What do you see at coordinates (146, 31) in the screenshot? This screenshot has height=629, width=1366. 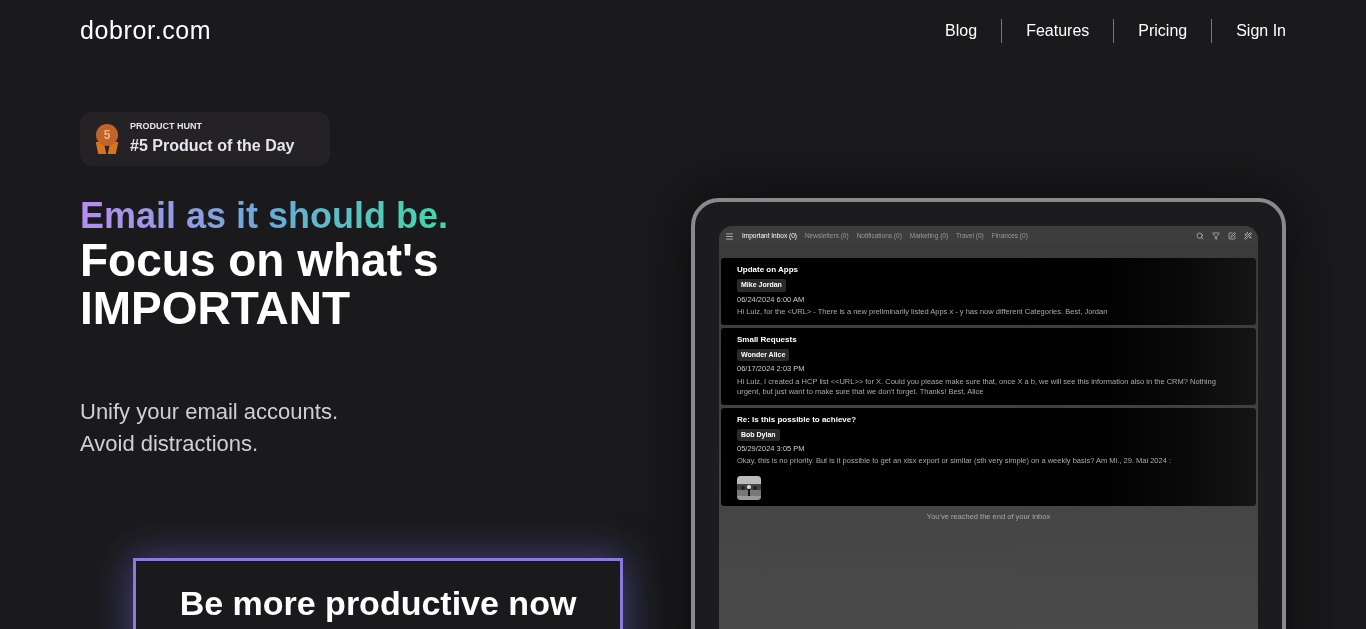 I see `logo: dobror.com` at bounding box center [146, 31].